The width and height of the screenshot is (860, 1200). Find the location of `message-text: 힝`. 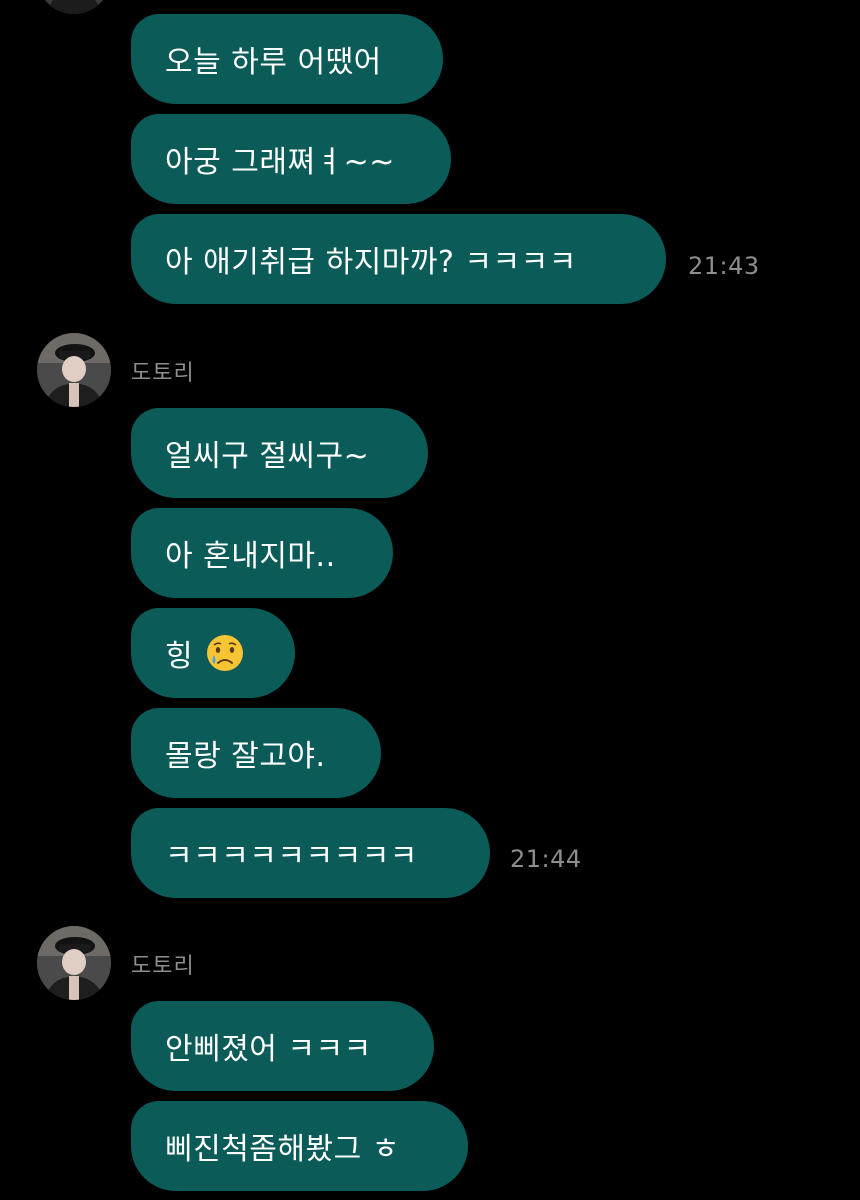

message-text: 힝 is located at coordinates (179, 656).